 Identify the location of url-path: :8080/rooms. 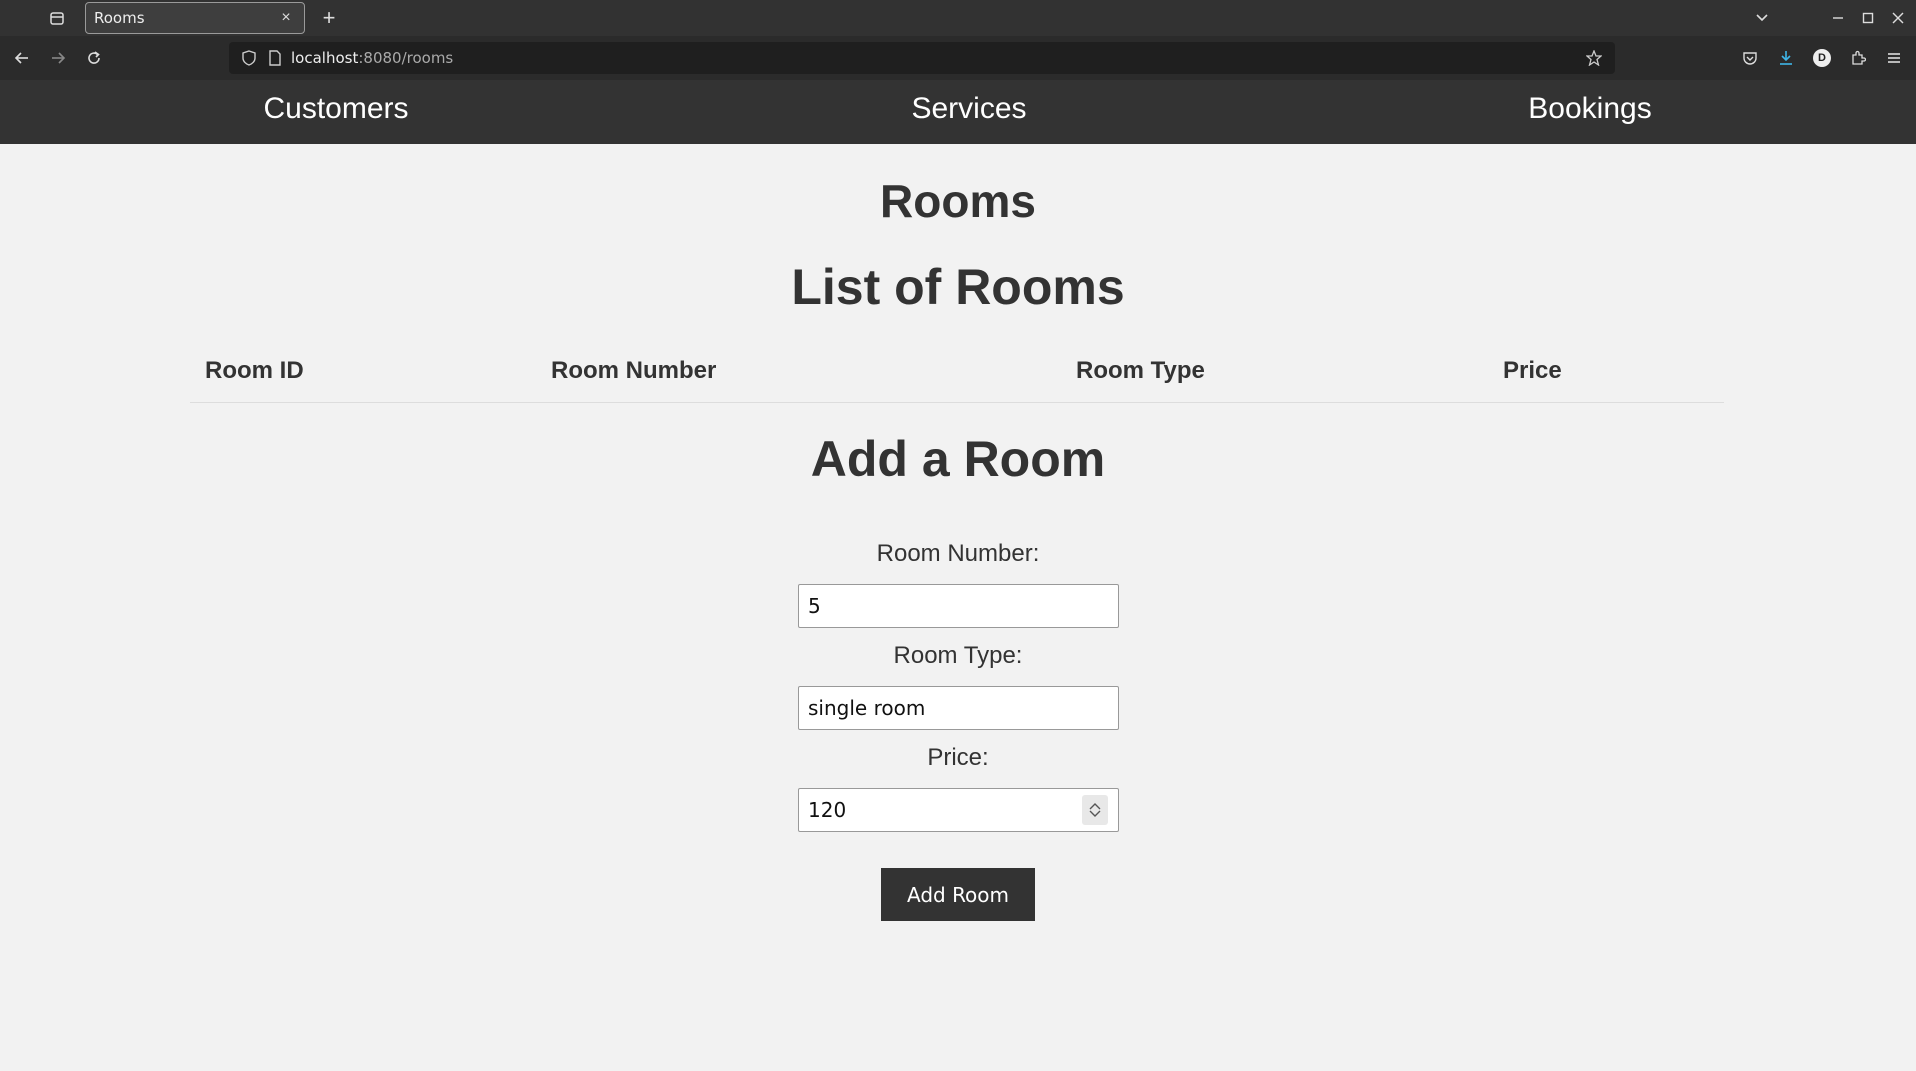
(406, 58).